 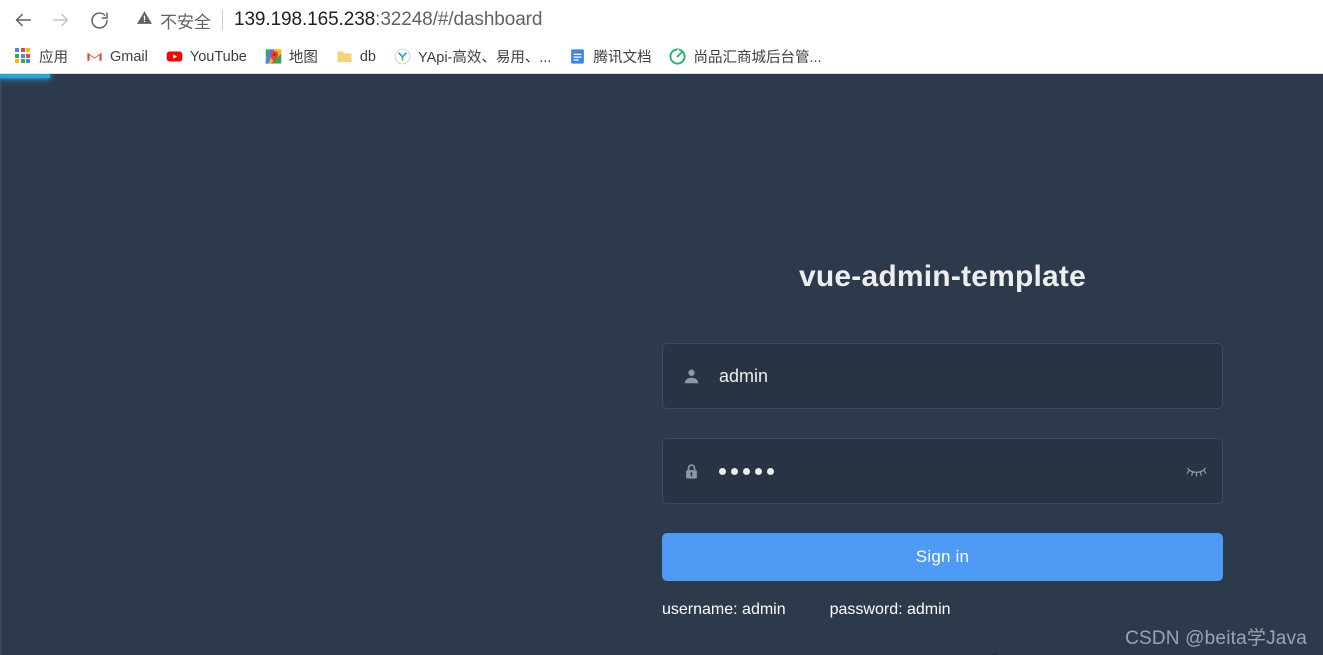 What do you see at coordinates (305, 19) in the screenshot?
I see `url-host: 139.198.165.238` at bounding box center [305, 19].